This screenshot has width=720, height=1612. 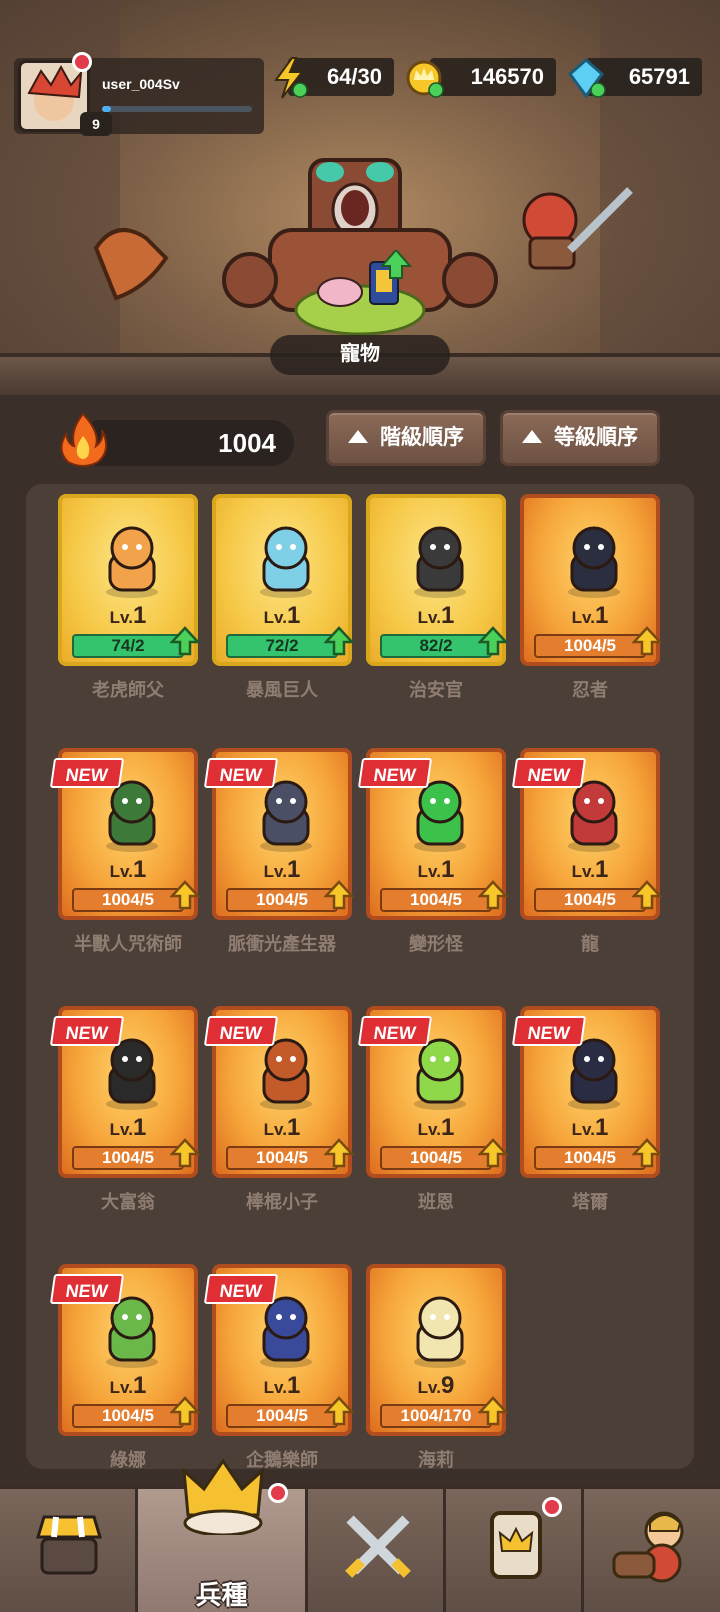 I want to click on unit-upgrade-progress: 1004/170, so click(x=436, y=1416).